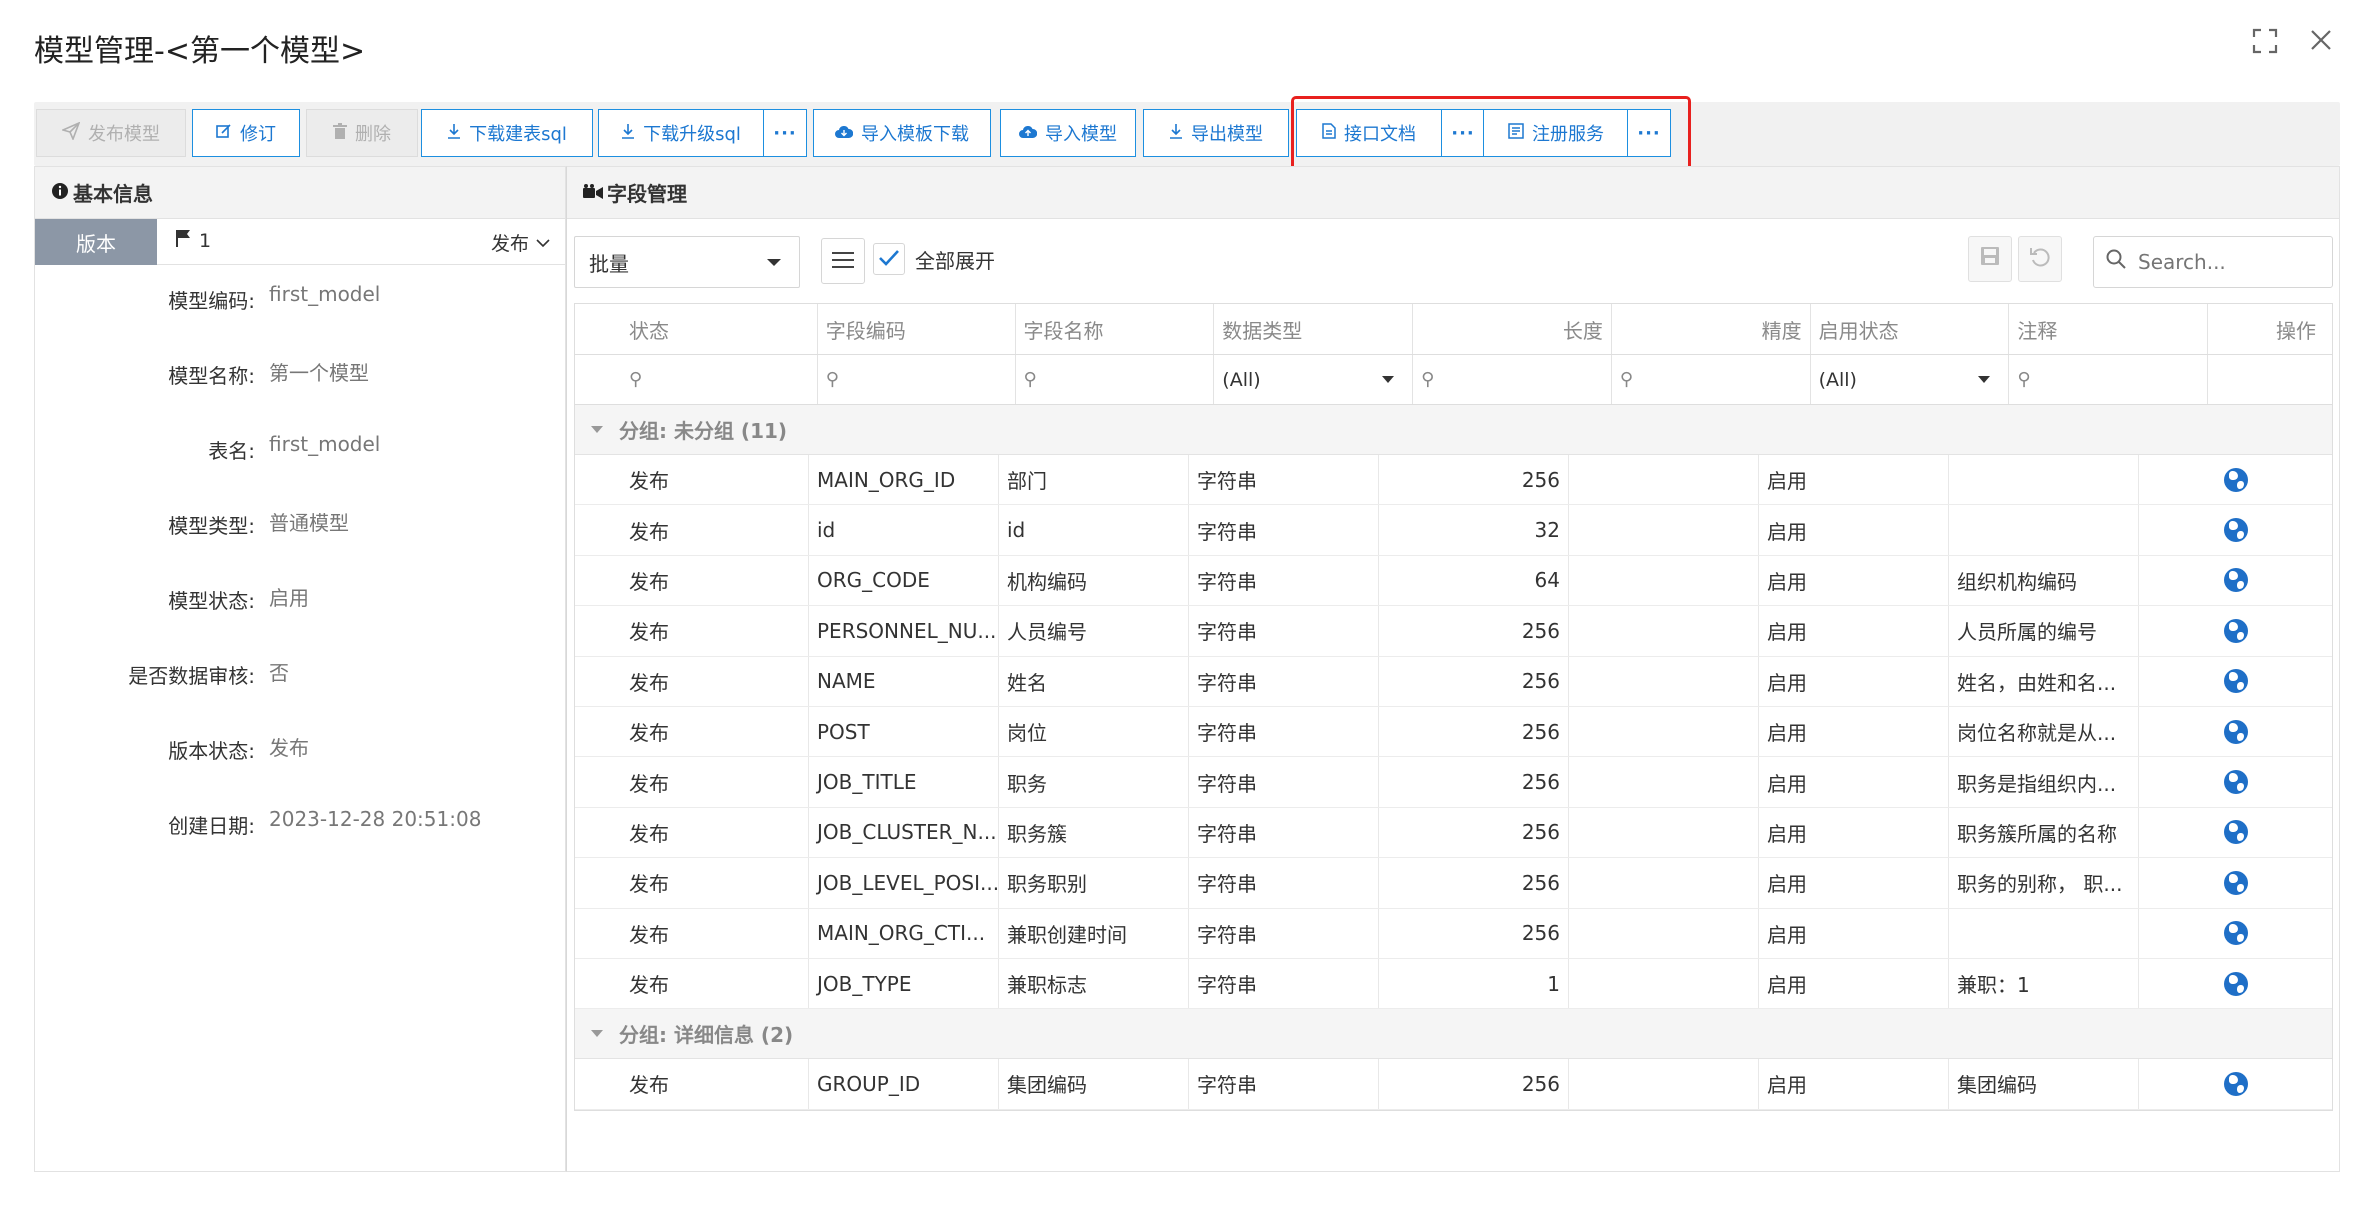 This screenshot has height=1222, width=2374. I want to click on table-row: 发布 MAIN_ORG_CTI... 兼职创建时间 字符串 256 启用, so click(1453, 933).